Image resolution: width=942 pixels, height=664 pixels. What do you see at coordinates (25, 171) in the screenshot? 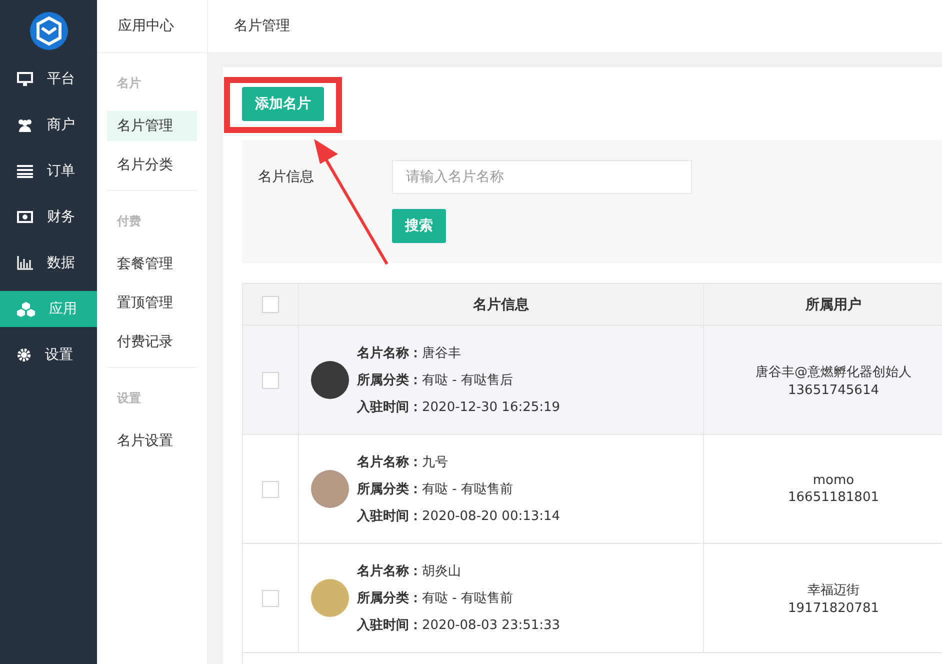
I see `list-icon` at bounding box center [25, 171].